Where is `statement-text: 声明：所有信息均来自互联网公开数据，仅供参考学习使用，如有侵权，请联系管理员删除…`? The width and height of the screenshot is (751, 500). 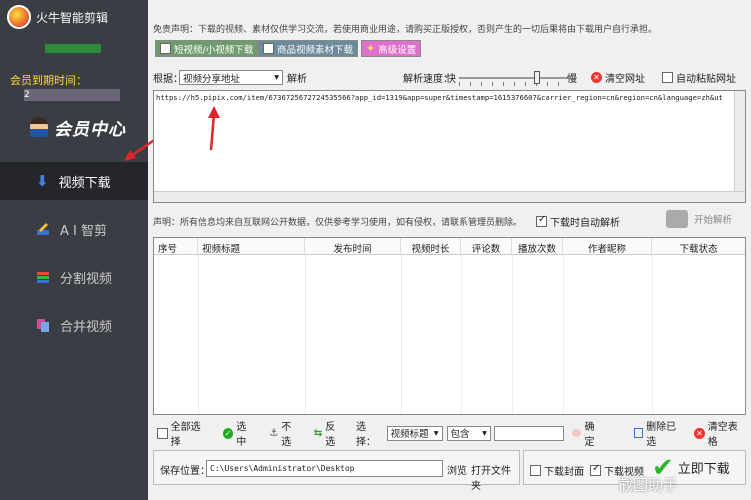
statement-text: 声明：所有信息均来自互联网公开数据，仅供参考学习使用，如有侵权，请联系管理员删除… is located at coordinates (338, 223).